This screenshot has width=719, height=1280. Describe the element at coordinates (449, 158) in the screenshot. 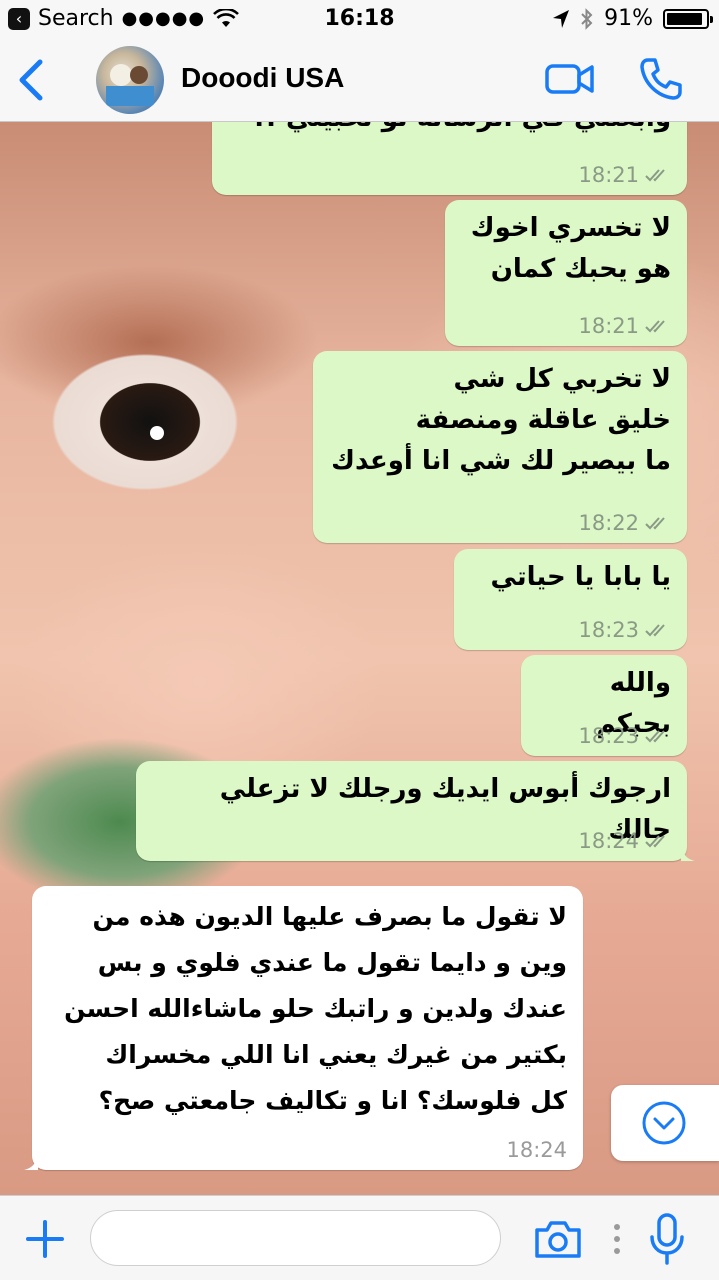

I see `message-bubble-outgoing: وابعتني في الرسالة لو تحبيتي !! 18:21` at that location.